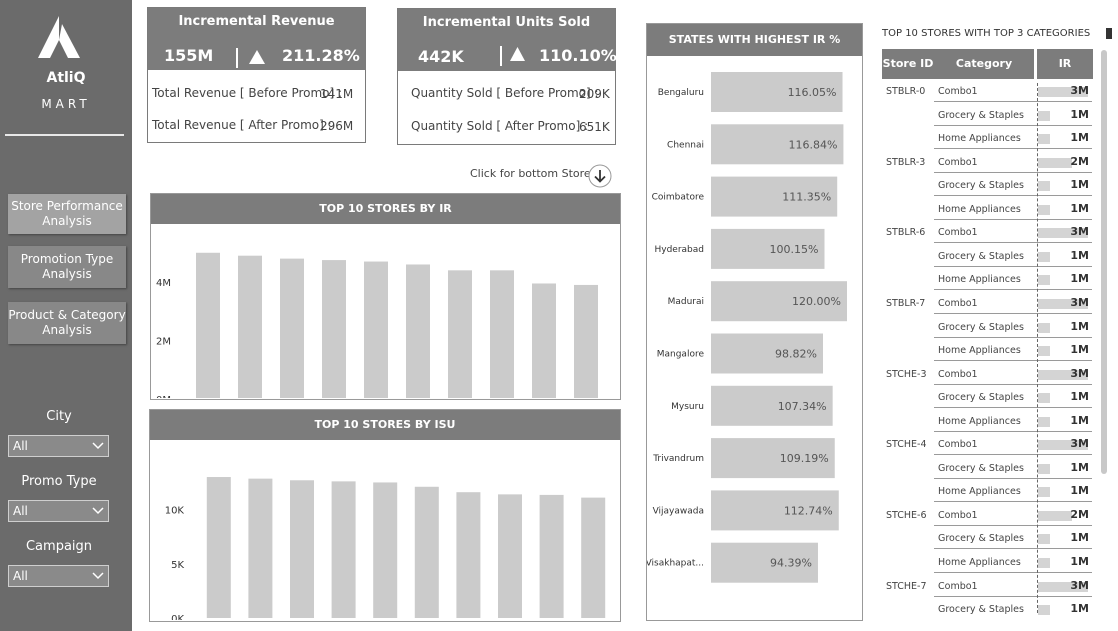 The image size is (1118, 631). Describe the element at coordinates (385, 209) in the screenshot. I see `chart-title: TOP 10 STORES BY IR` at that location.